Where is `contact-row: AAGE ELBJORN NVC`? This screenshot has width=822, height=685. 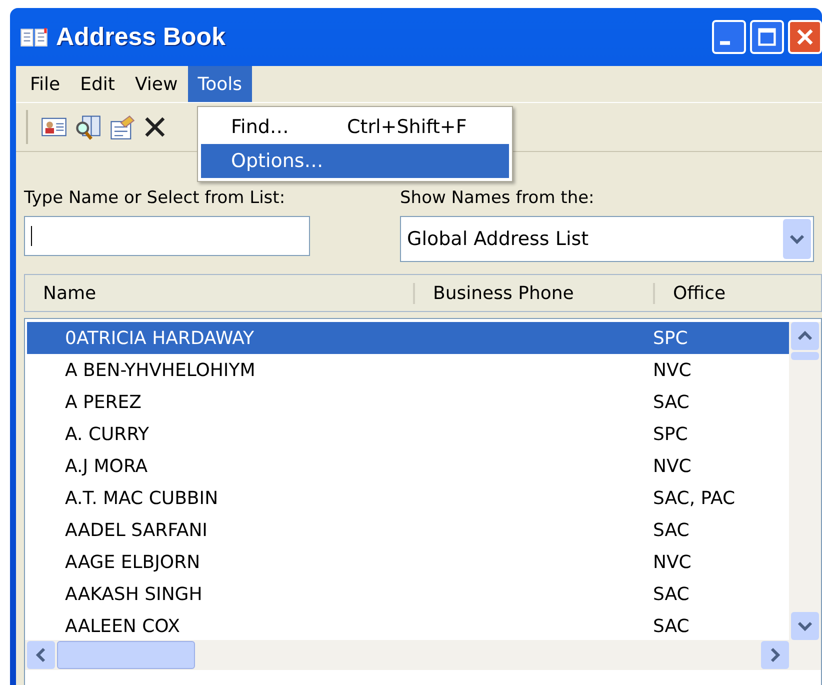
contact-row: AAGE ELBJORN NVC is located at coordinates (408, 562).